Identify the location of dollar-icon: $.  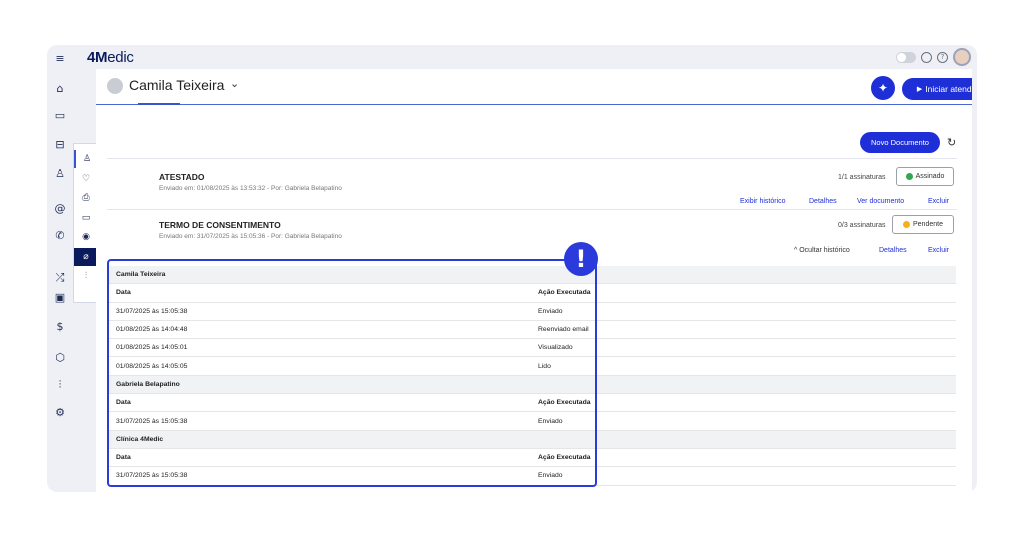
(60, 326).